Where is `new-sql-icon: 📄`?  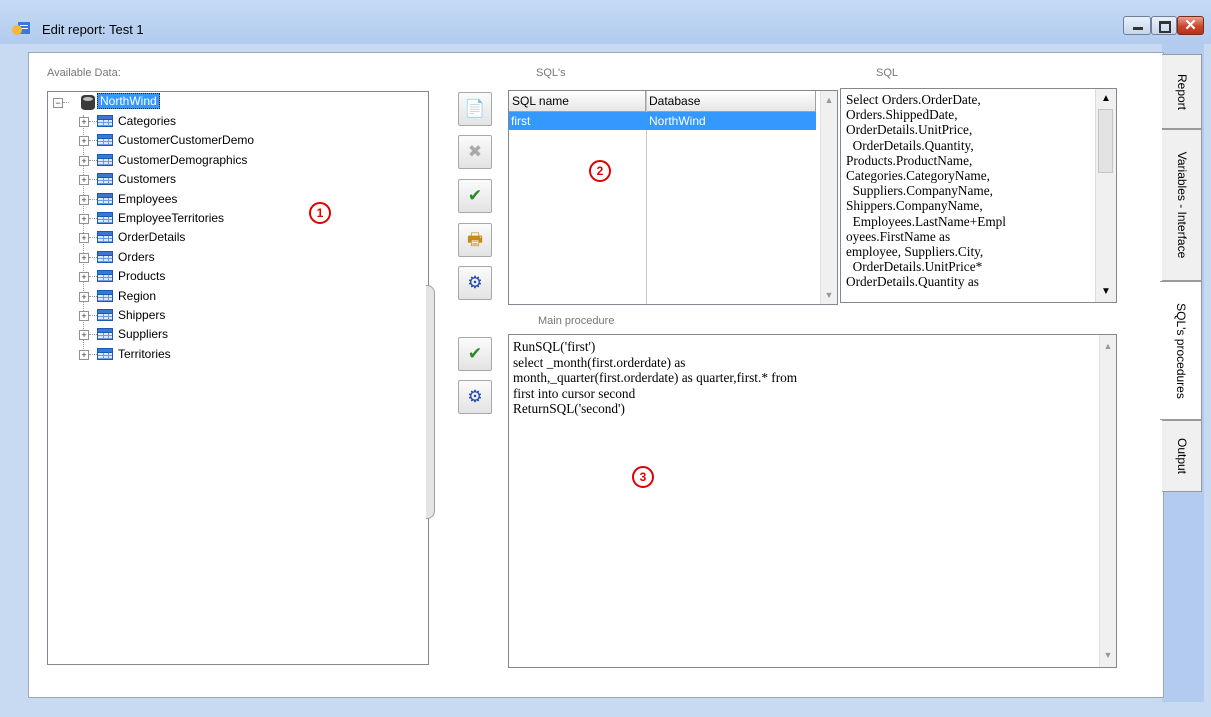 new-sql-icon: 📄 is located at coordinates (475, 108).